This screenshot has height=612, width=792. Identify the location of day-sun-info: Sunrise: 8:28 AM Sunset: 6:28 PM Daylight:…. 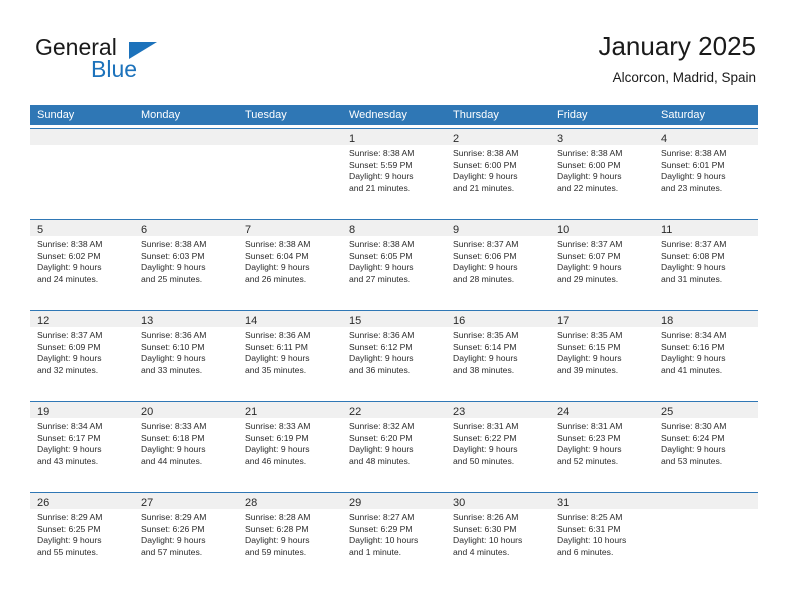
(290, 533).